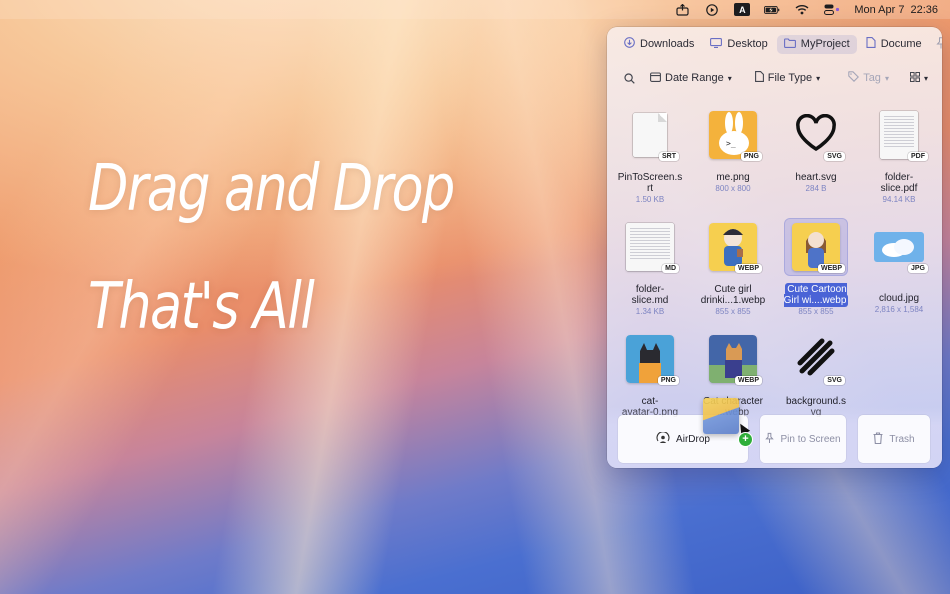  Describe the element at coordinates (816, 247) in the screenshot. I see `file-thumbnail: WEBP` at that location.